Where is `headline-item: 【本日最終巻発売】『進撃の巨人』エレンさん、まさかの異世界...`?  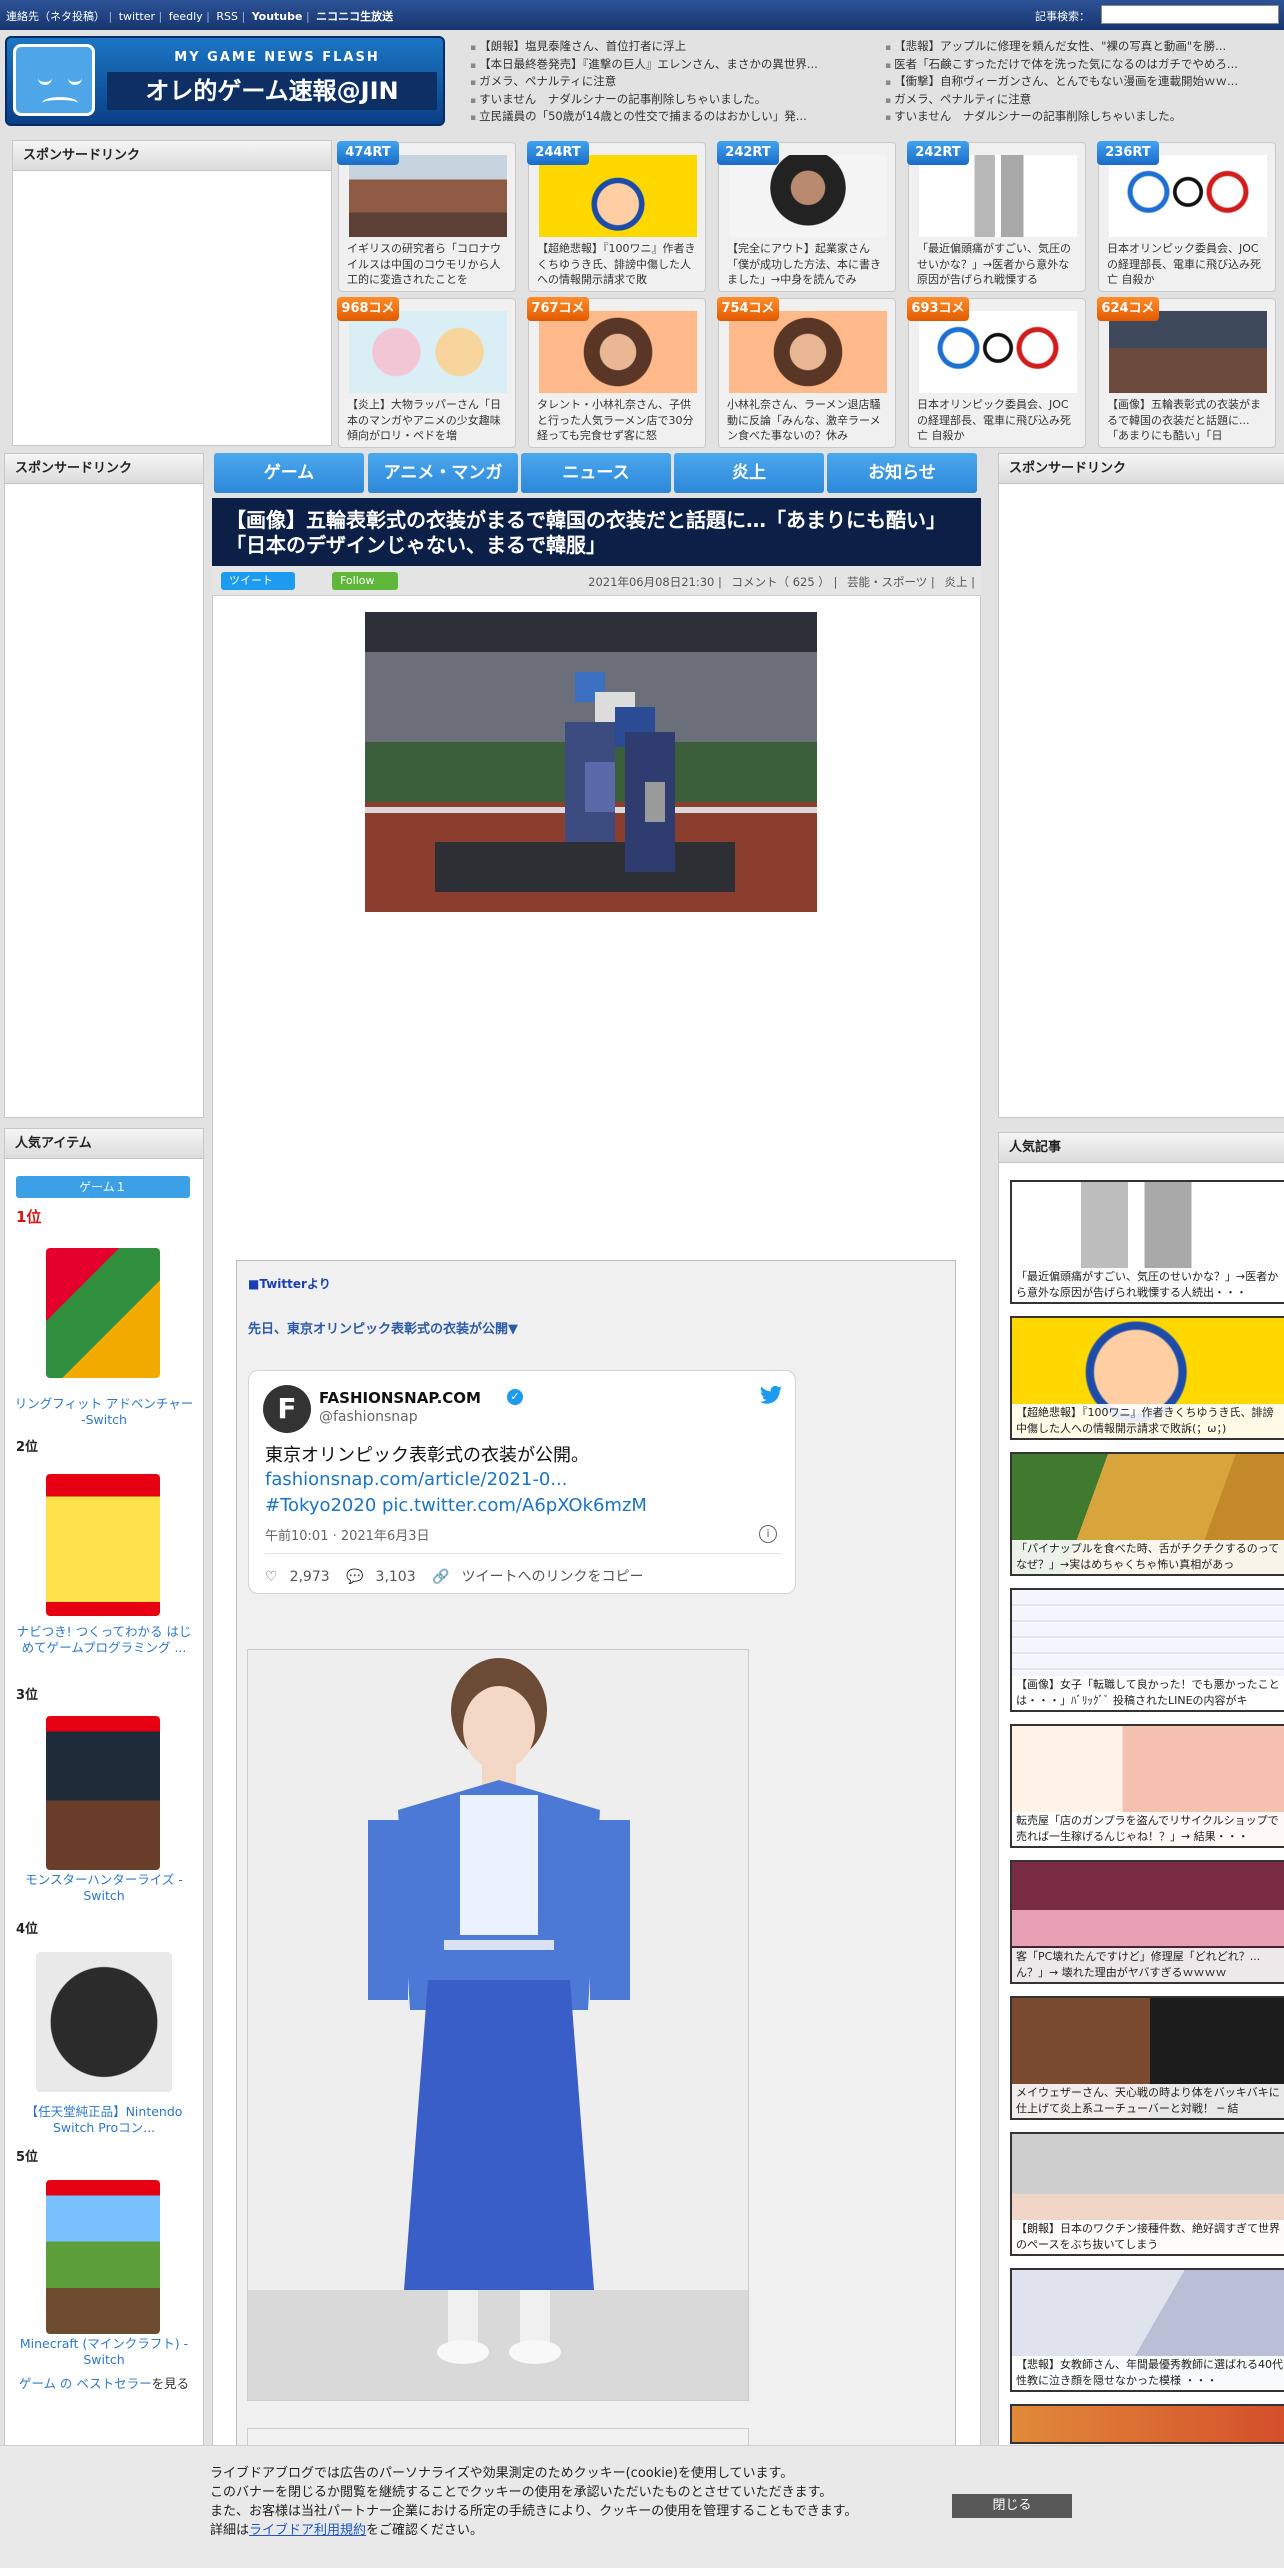
headline-item: 【本日最終巻発売】『進撃の巨人』エレンさん、まさかの異世界... is located at coordinates (670, 65).